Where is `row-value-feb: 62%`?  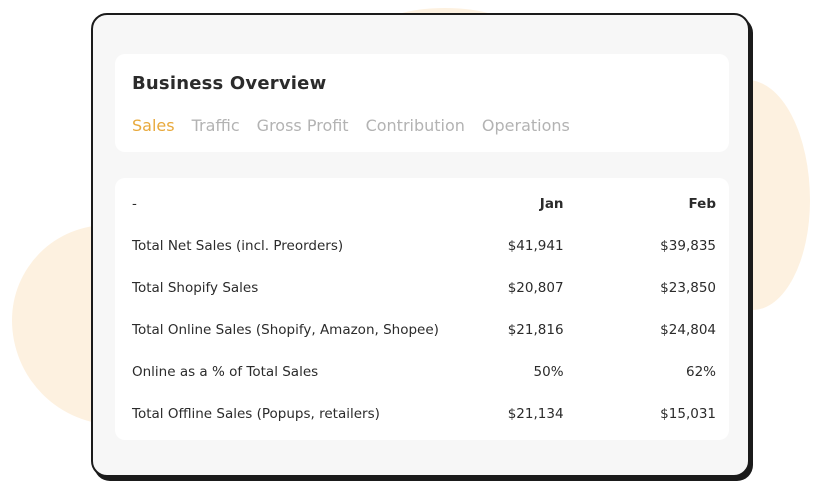 row-value-feb: 62% is located at coordinates (700, 372).